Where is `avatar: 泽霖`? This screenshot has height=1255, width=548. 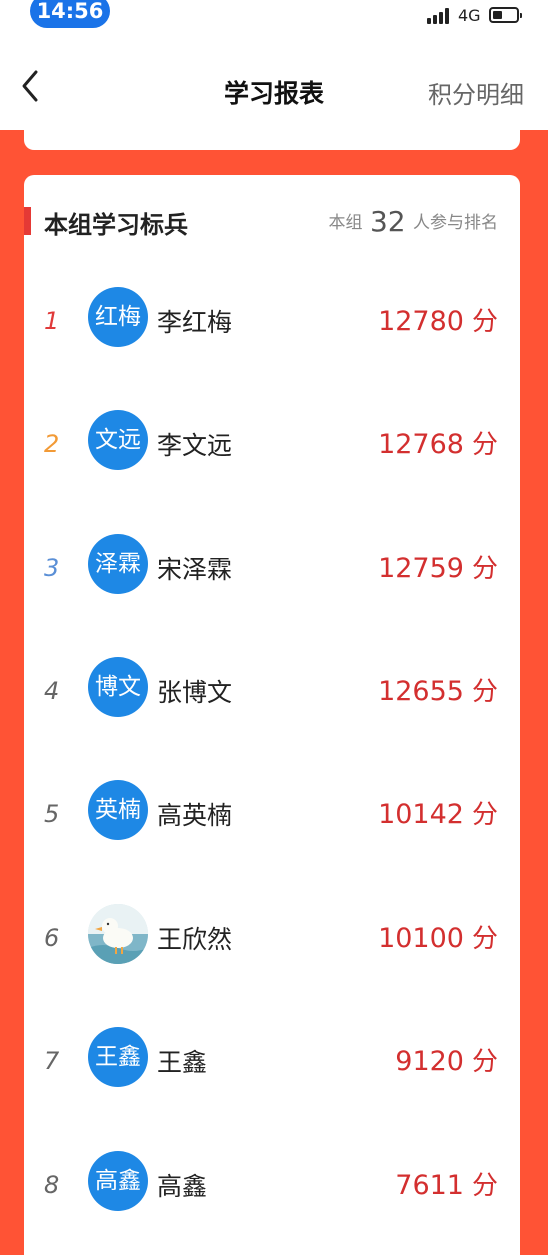 avatar: 泽霖 is located at coordinates (118, 564).